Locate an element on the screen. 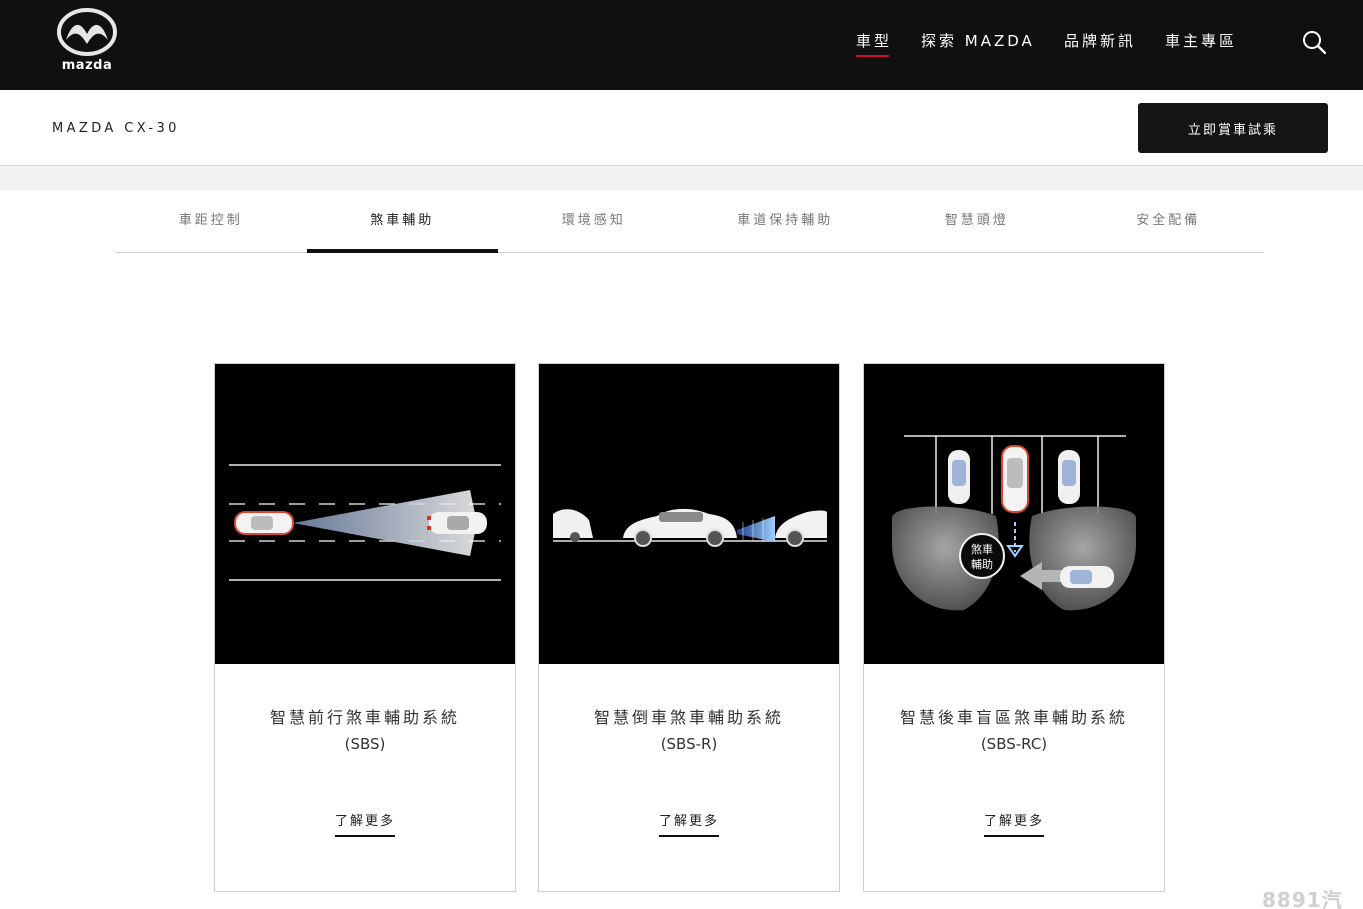 Image resolution: width=1363 pixels, height=909 pixels. feature-card-sbs-r: 智慧倒車煞車輔助系統 (SBS-R) 了解更多 is located at coordinates (689, 627).